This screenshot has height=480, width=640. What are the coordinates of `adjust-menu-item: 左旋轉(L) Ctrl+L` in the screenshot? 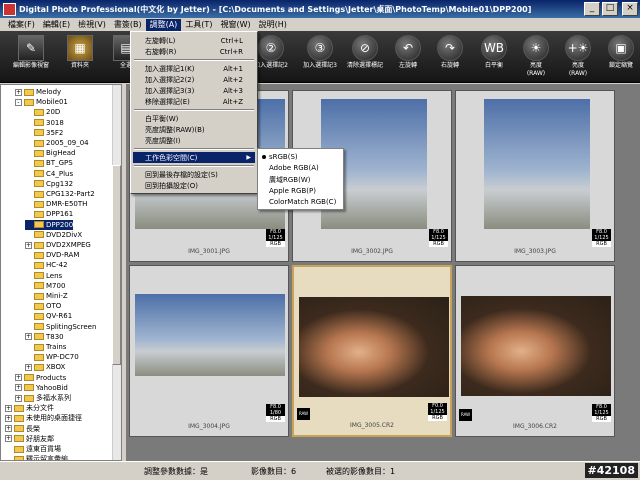 It's located at (194, 40).